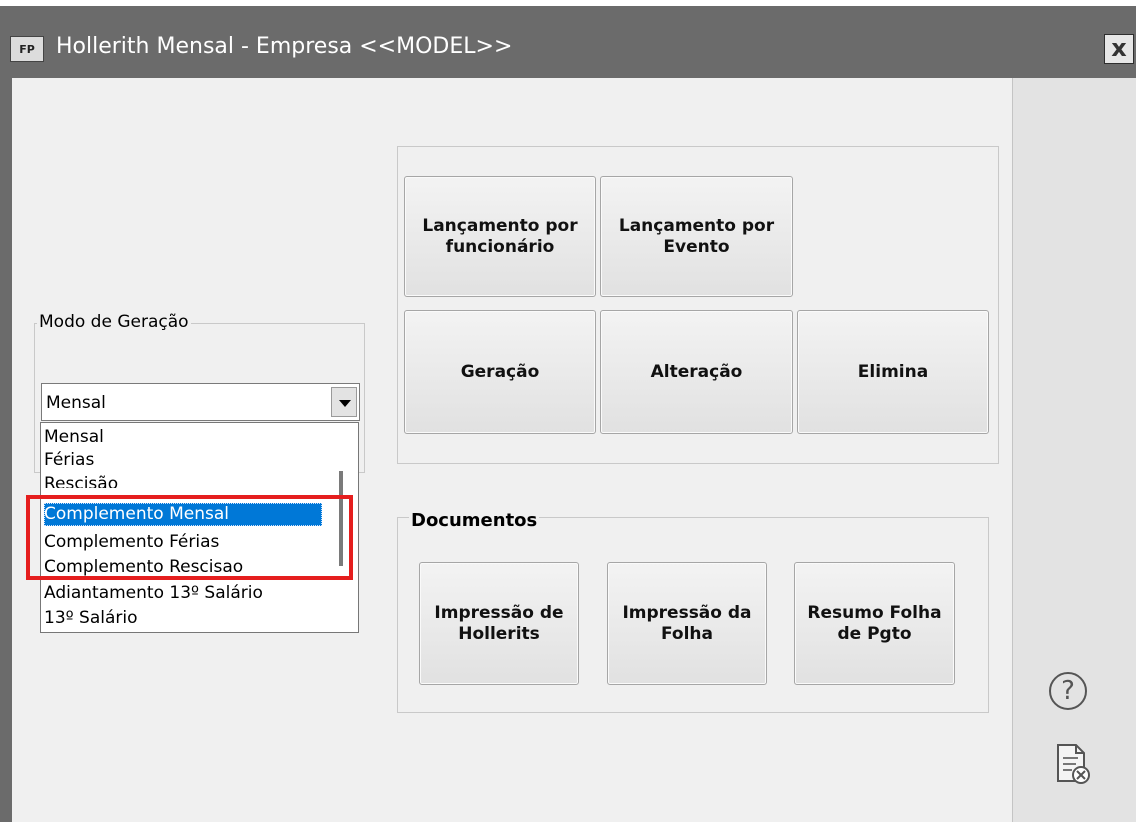 This screenshot has height=822, width=1136. I want to click on option-complemento-rescisao: Complemento Rescisao, so click(184, 567).